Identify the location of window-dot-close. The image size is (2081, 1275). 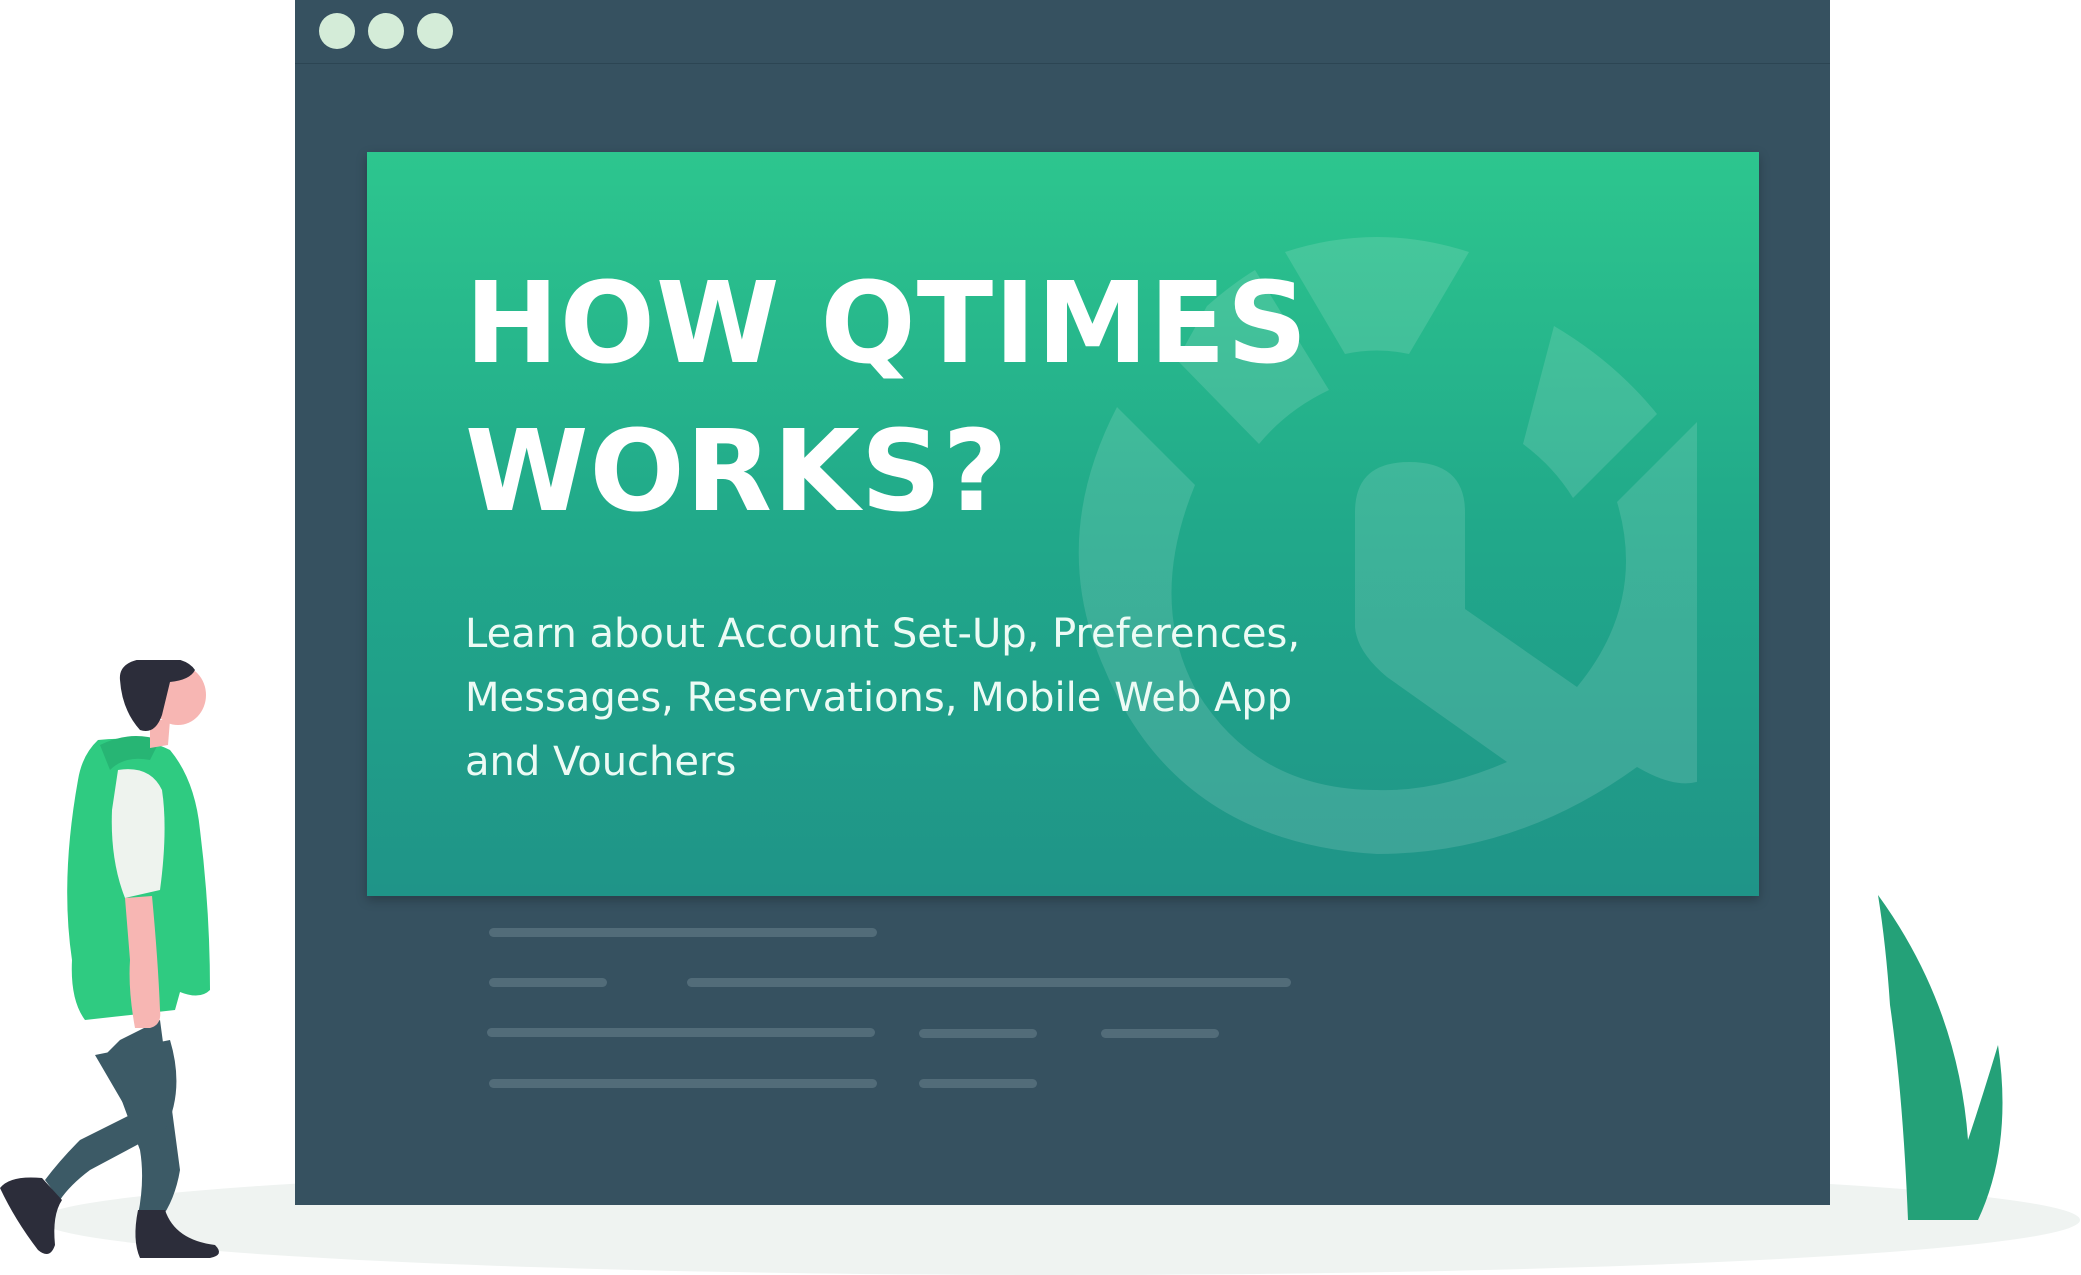
(337, 31).